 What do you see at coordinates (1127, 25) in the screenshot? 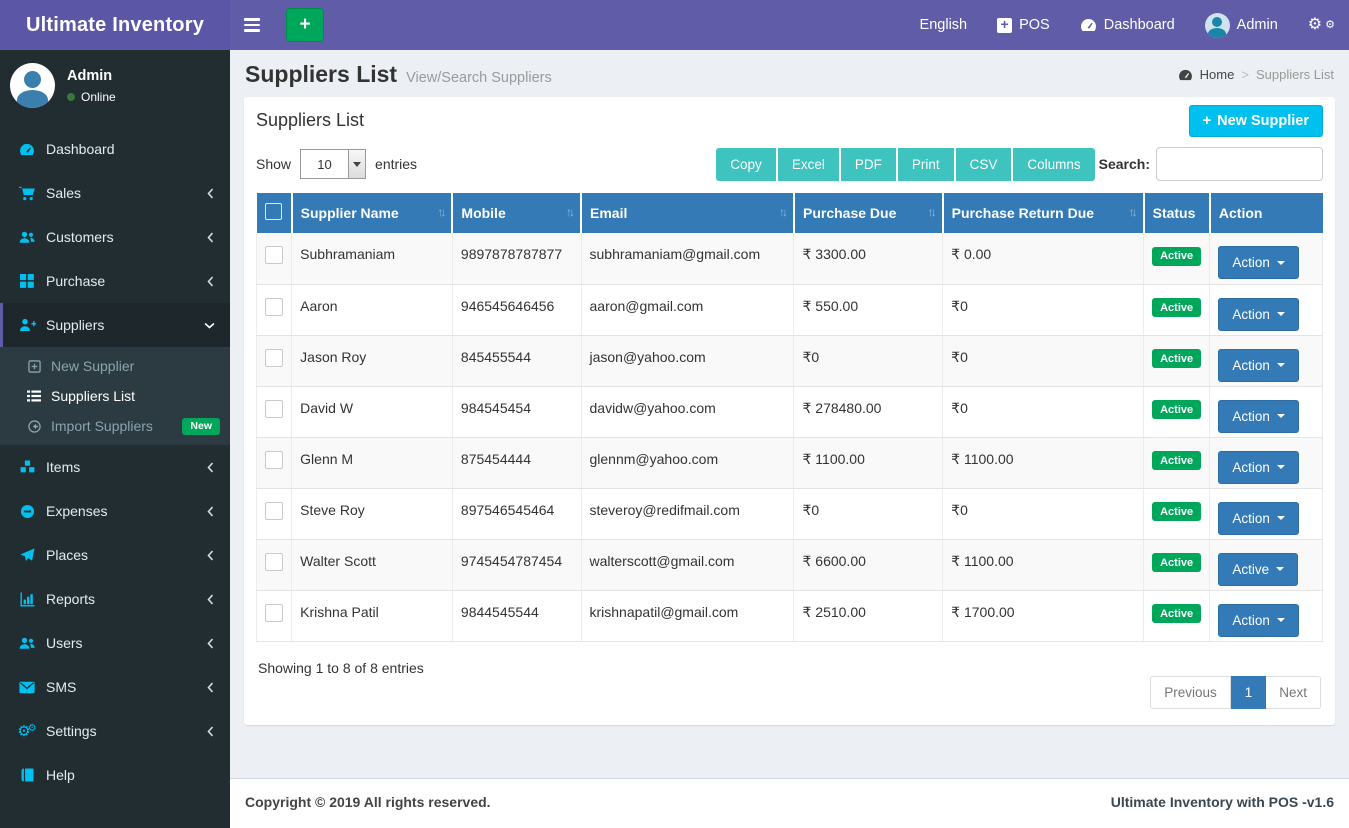
I see `dashboard-link: Dashboard` at bounding box center [1127, 25].